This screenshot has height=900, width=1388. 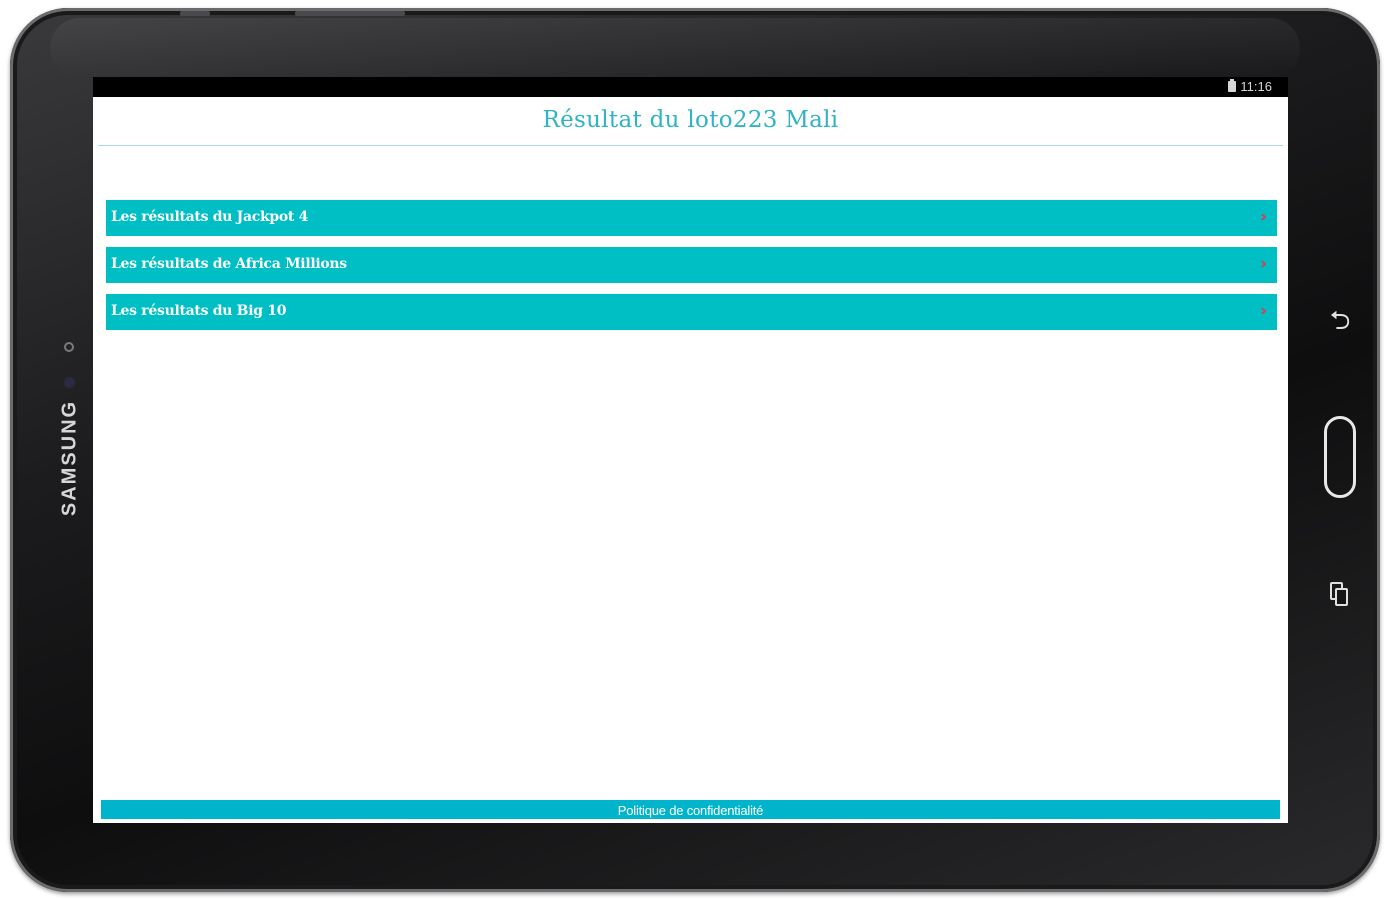 I want to click on power-button, so click(x=195, y=13).